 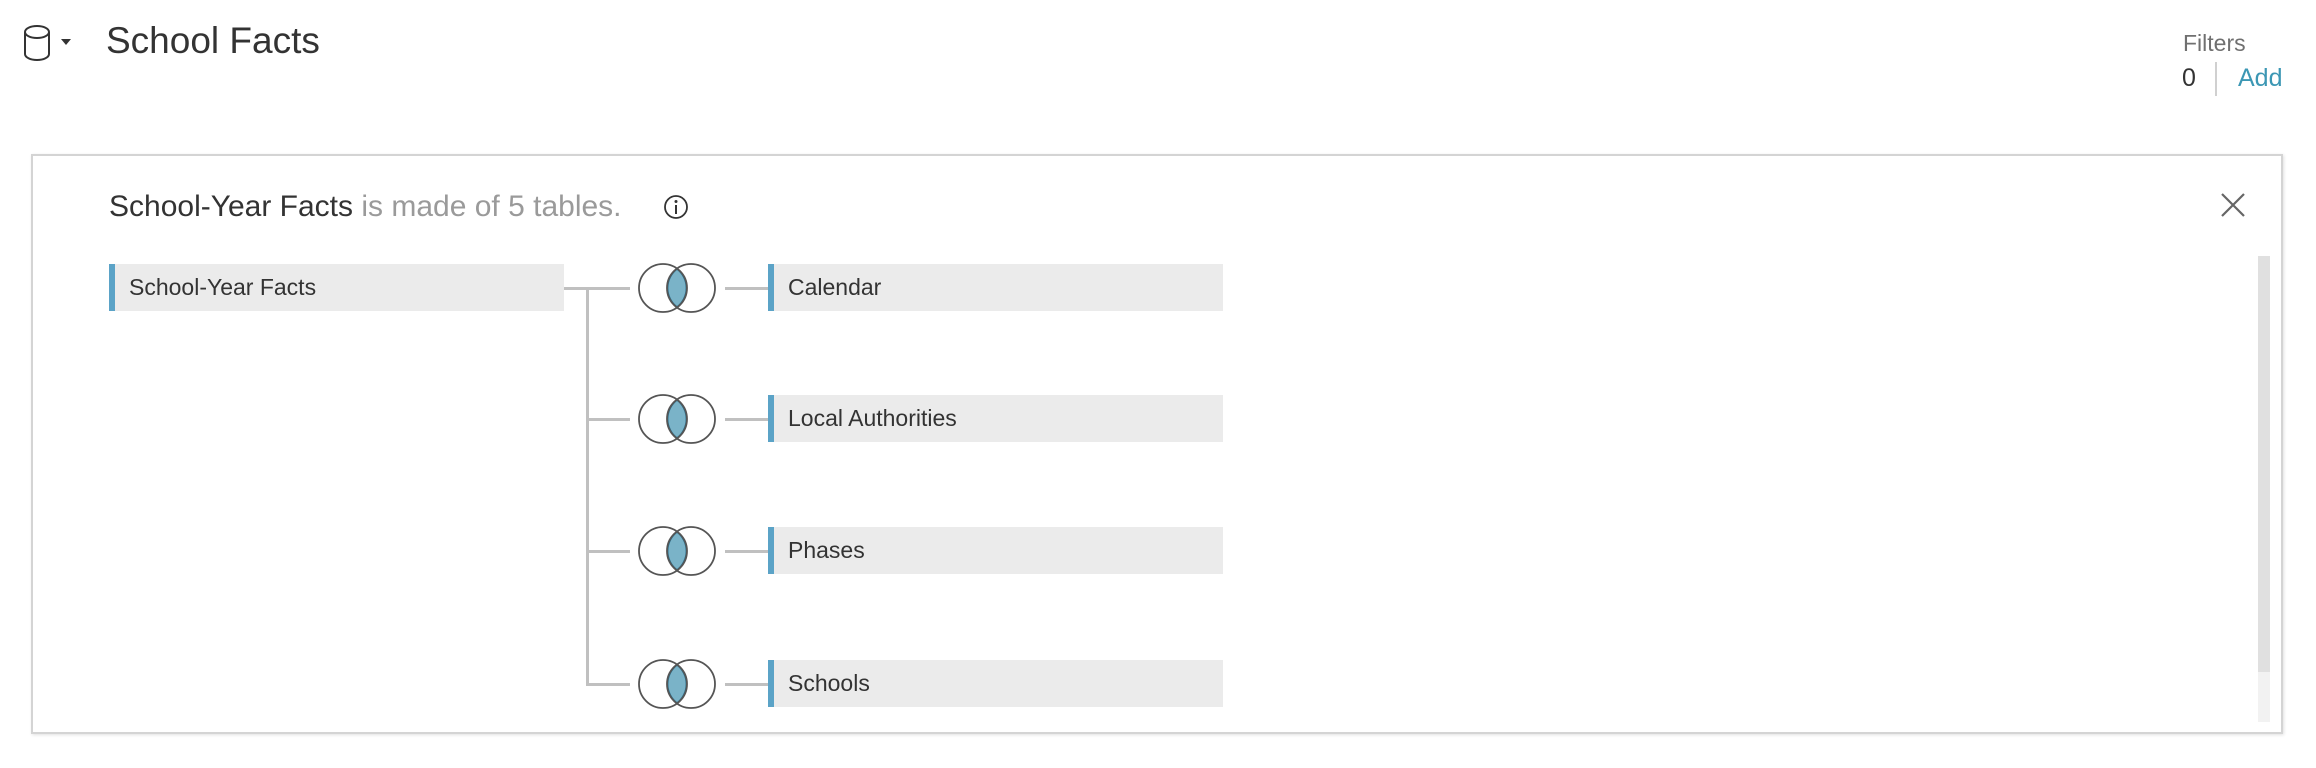 I want to click on heading-table-name: School-Year Facts, so click(x=231, y=206).